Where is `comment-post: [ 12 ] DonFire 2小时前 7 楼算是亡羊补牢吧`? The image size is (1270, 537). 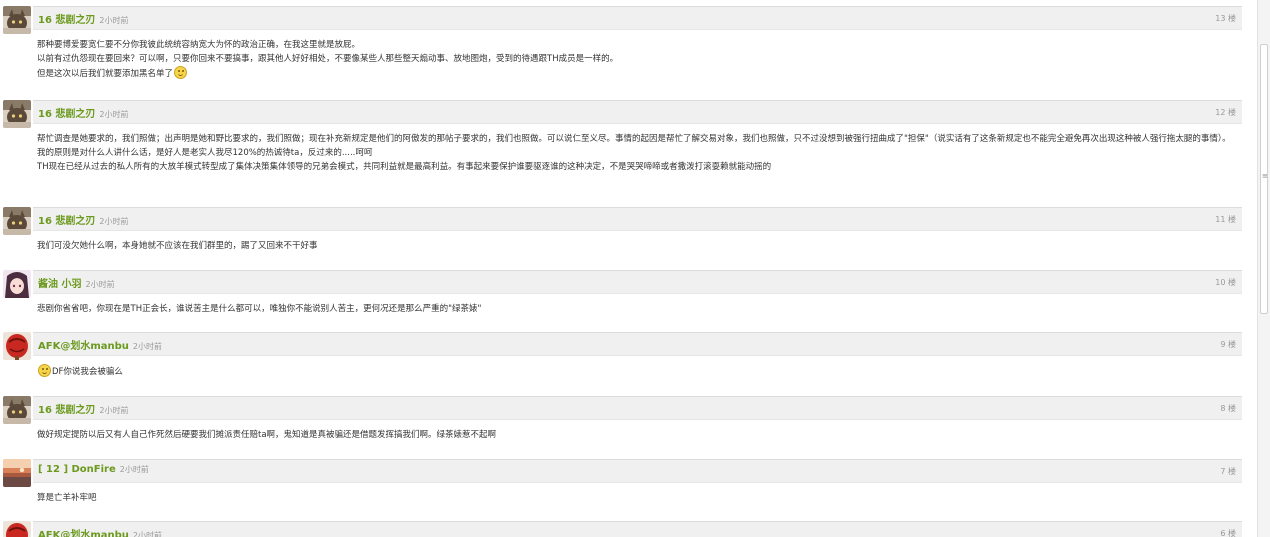
comment-post: [ 12 ] DonFire 2小时前 7 楼算是亡羊补牢吧 is located at coordinates (628, 490).